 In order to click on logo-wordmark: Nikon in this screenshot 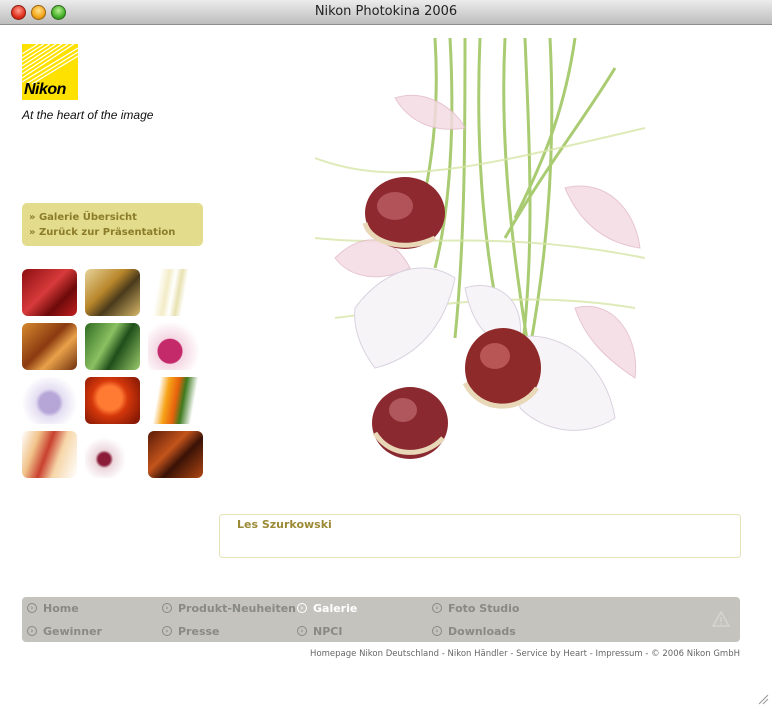, I will do `click(45, 89)`.